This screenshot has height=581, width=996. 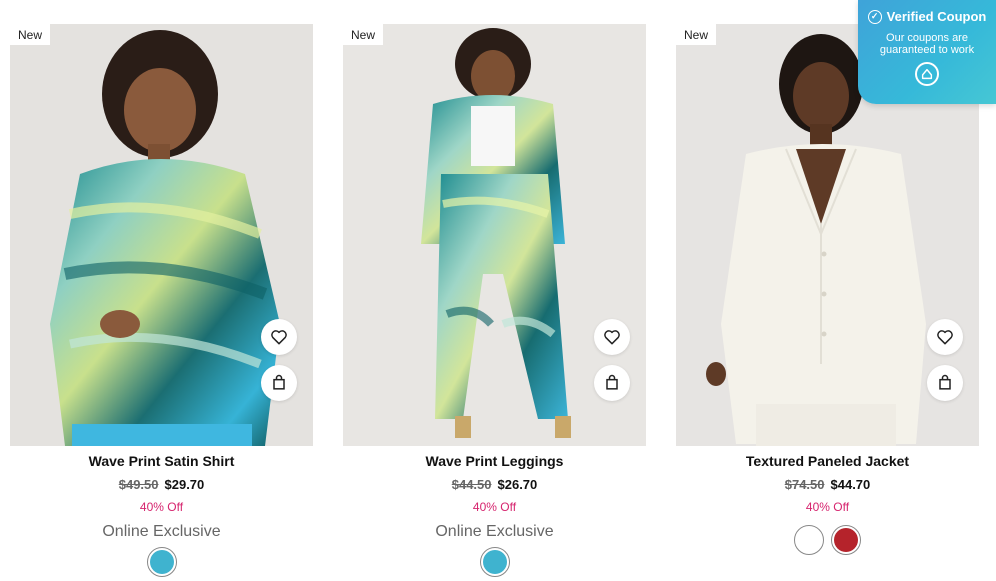 I want to click on coupon-logo-icon, so click(x=927, y=74).